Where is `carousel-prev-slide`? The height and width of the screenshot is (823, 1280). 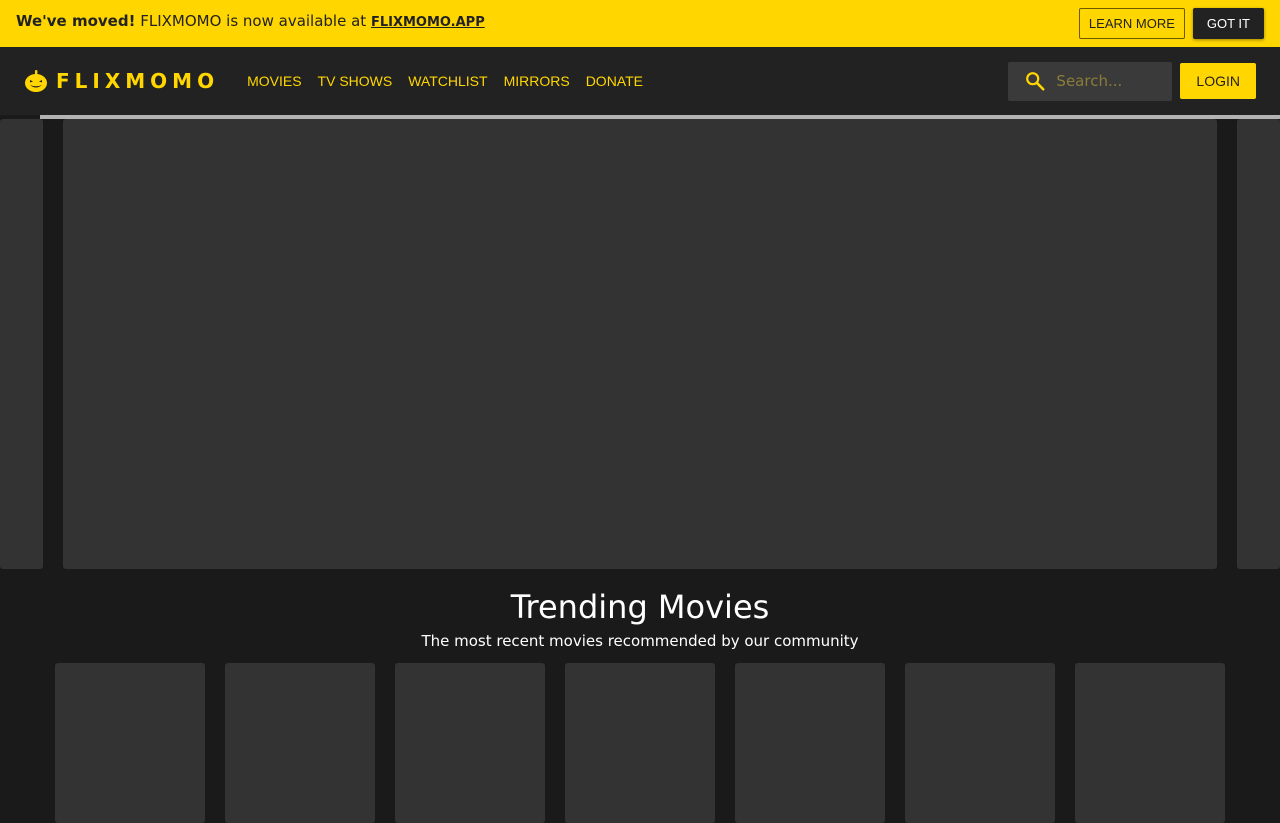 carousel-prev-slide is located at coordinates (21, 344).